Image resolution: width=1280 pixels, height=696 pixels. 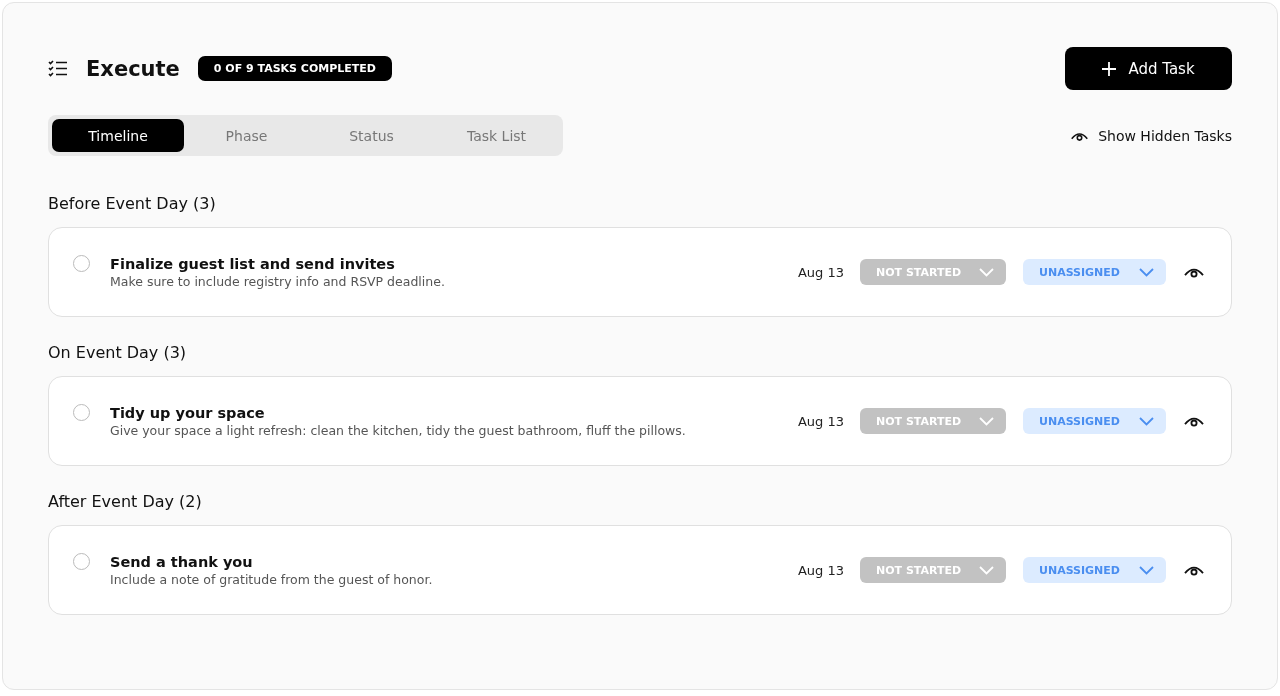 I want to click on show-hidden-tasks-link: Show Hidden Tasks, so click(x=1151, y=135).